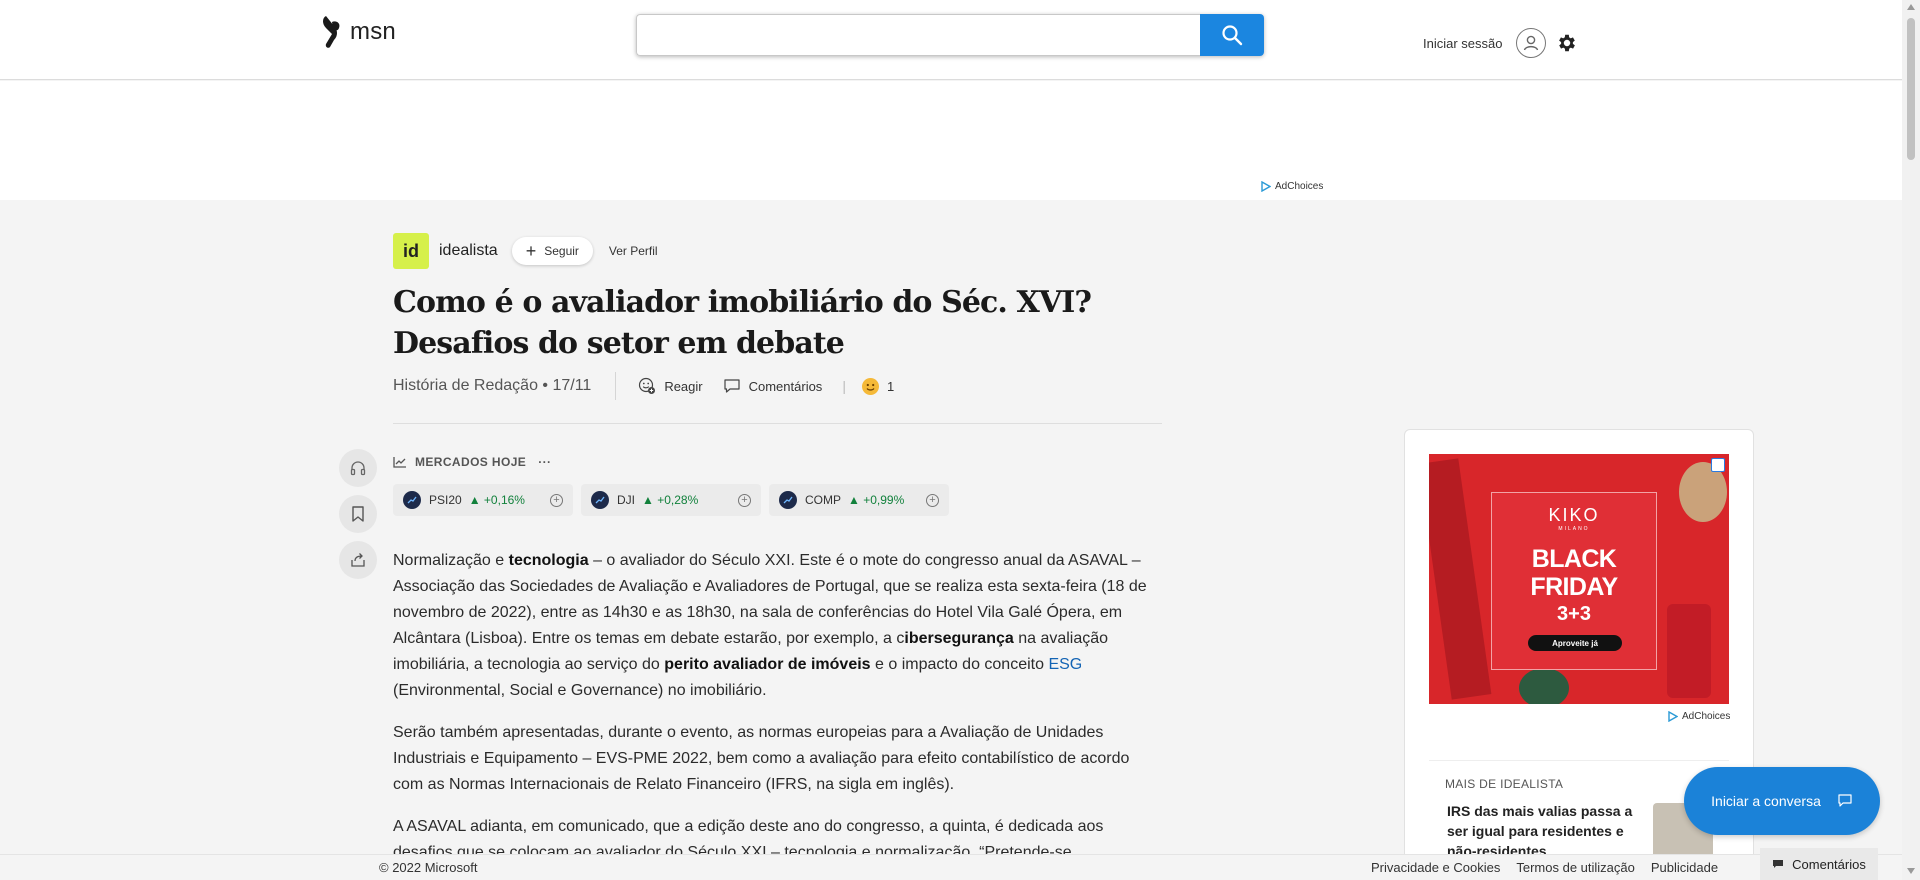  I want to click on search-bar, so click(950, 35).